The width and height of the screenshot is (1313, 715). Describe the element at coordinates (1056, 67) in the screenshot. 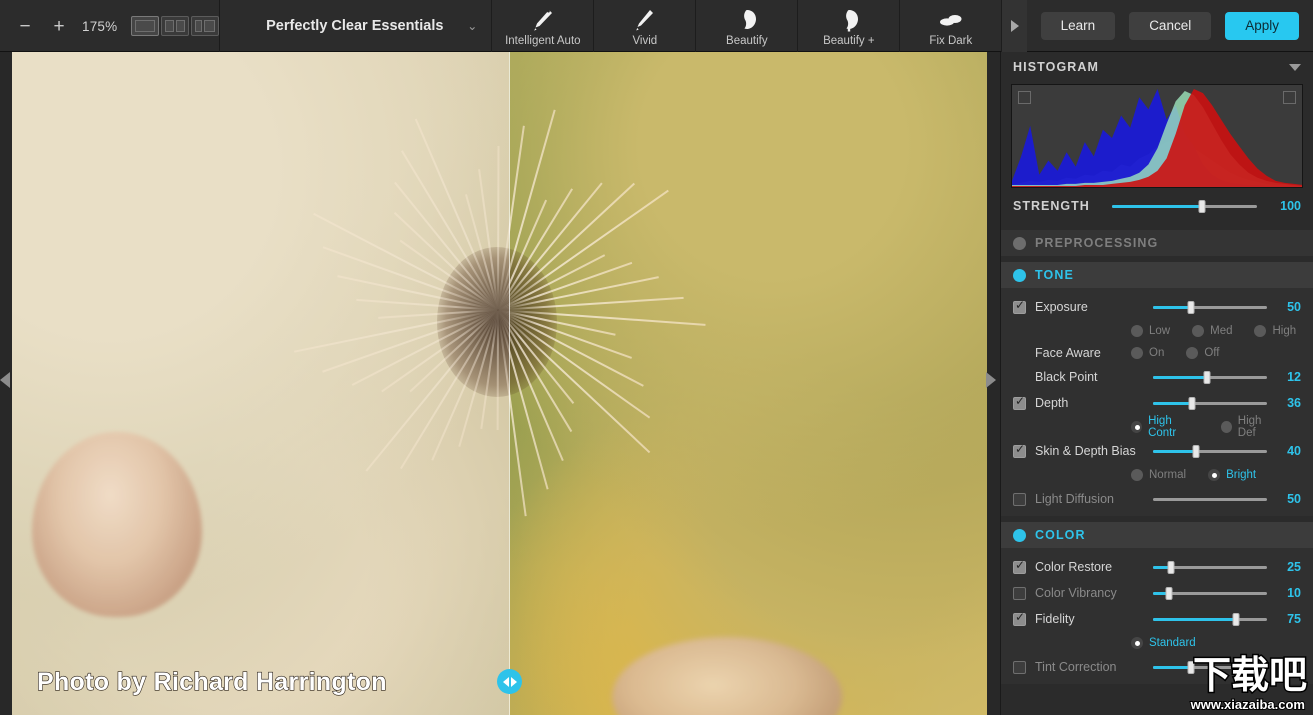

I see `histogram-title: HISTOGRAM` at that location.